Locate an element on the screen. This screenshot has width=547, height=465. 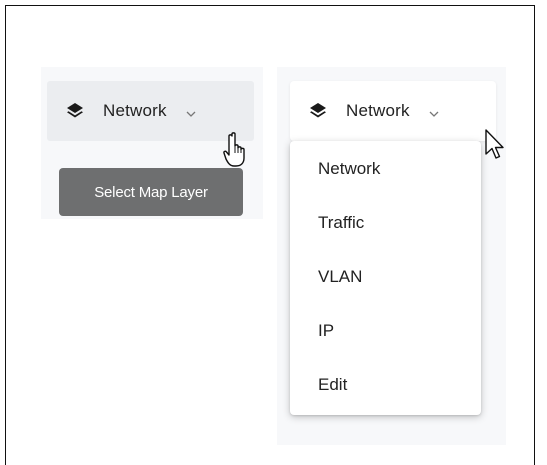
layer-select-button-open: Network is located at coordinates (393, 111).